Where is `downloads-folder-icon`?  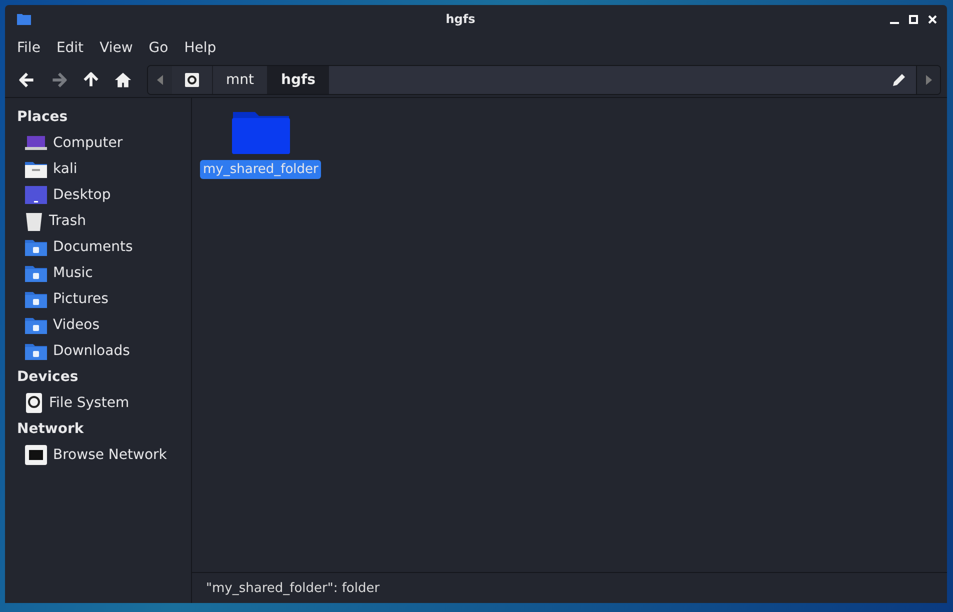 downloads-folder-icon is located at coordinates (36, 351).